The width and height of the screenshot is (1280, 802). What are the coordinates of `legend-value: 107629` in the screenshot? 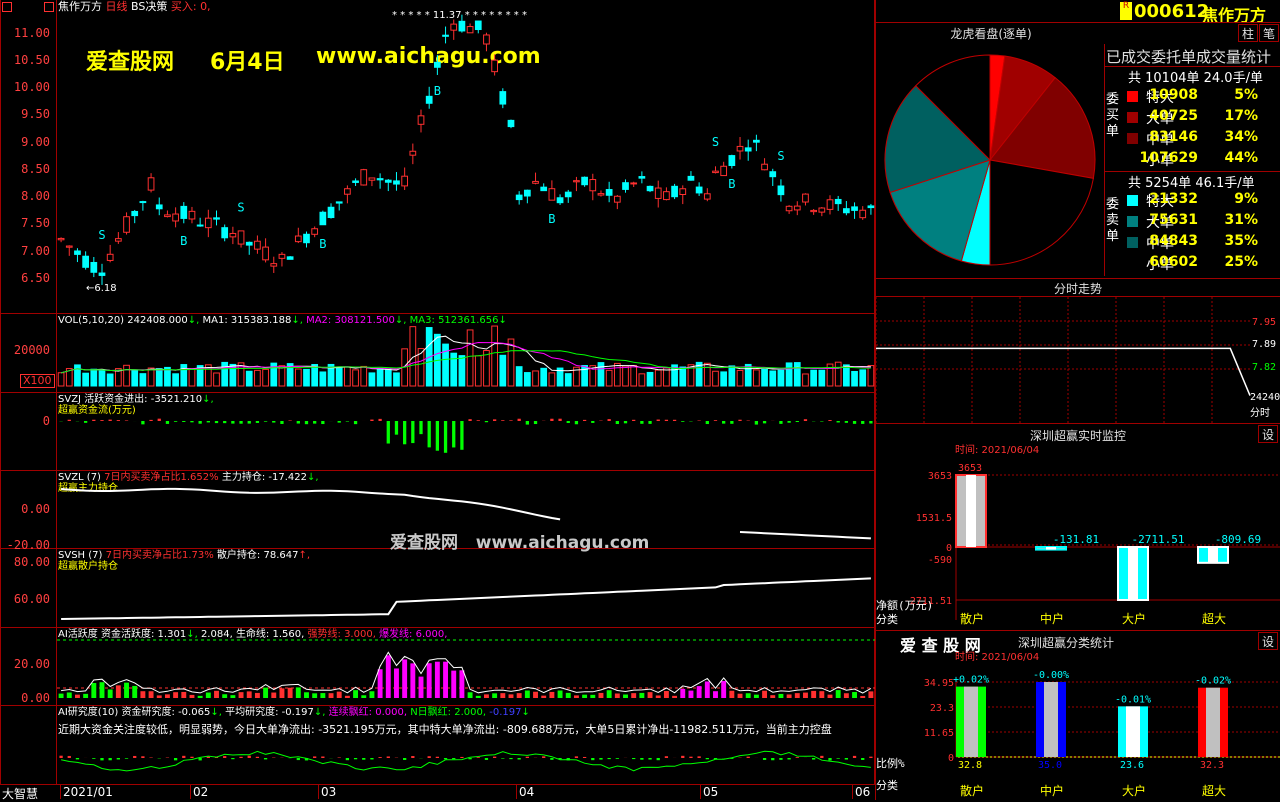 It's located at (1168, 158).